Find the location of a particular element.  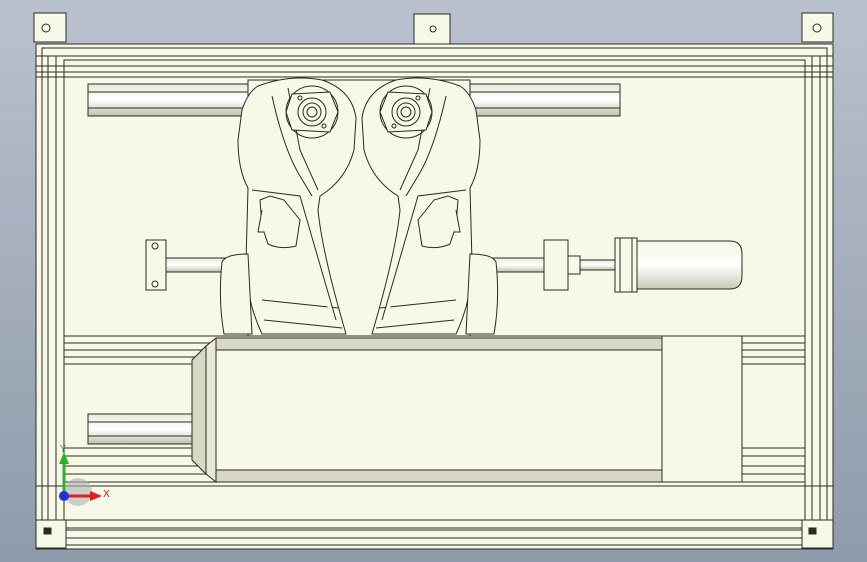

y-axis-label: Y is located at coordinates (63, 449).